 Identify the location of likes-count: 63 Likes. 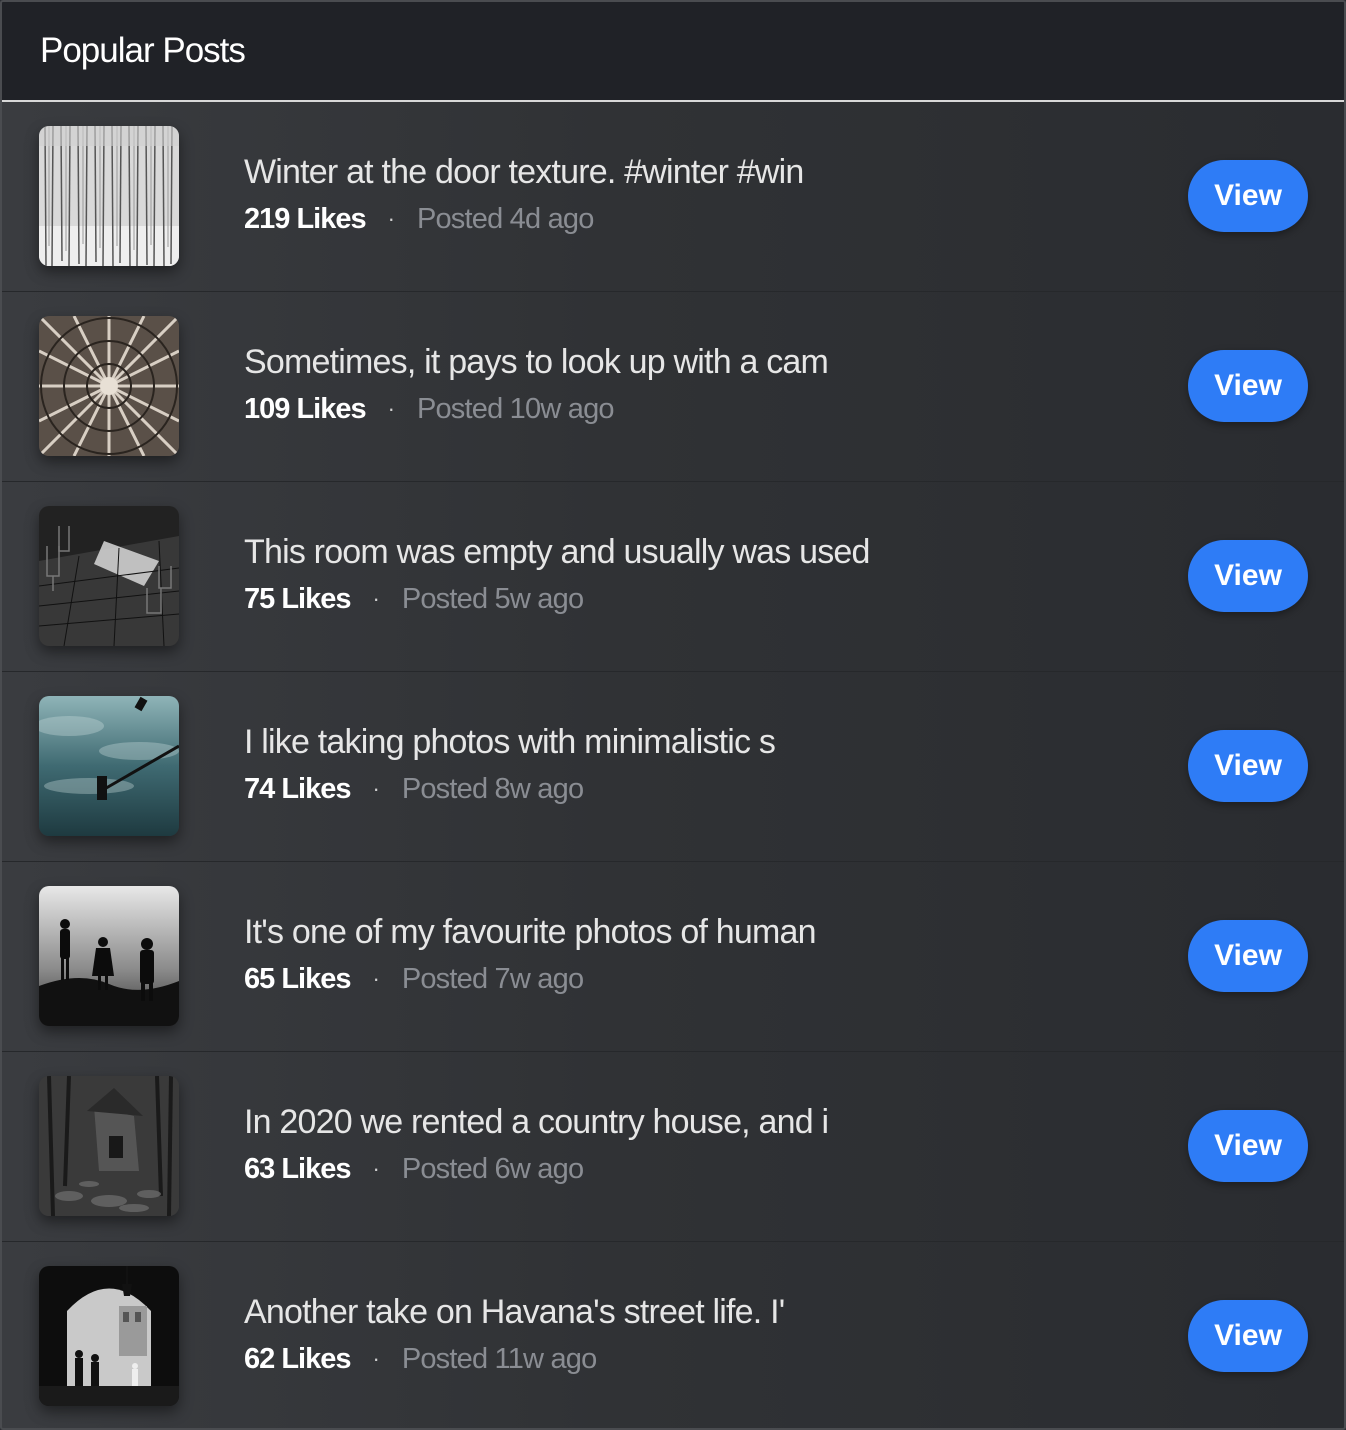
(297, 1169).